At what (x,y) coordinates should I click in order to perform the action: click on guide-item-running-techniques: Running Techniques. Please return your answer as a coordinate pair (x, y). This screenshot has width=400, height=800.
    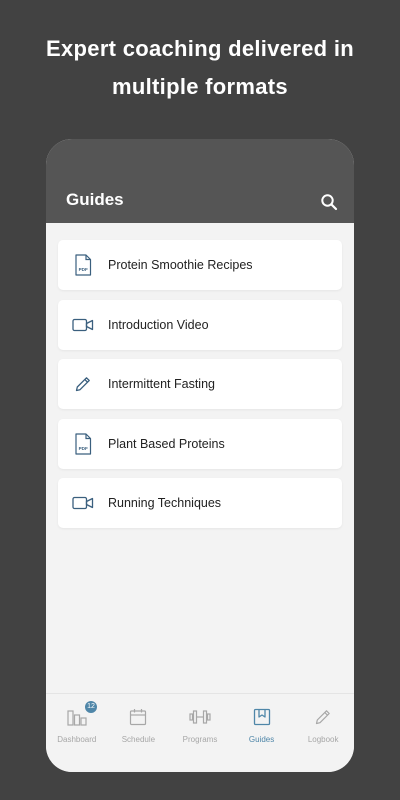
    Looking at the image, I should click on (200, 503).